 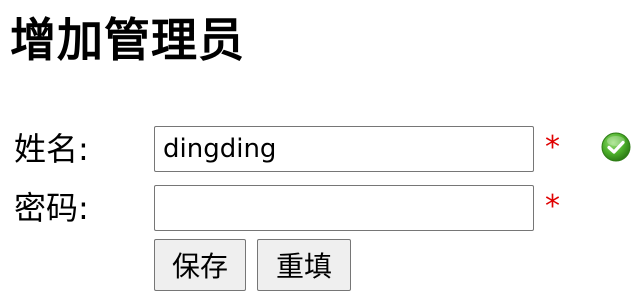 What do you see at coordinates (552, 206) in the screenshot?
I see `password-required-mark: *` at bounding box center [552, 206].